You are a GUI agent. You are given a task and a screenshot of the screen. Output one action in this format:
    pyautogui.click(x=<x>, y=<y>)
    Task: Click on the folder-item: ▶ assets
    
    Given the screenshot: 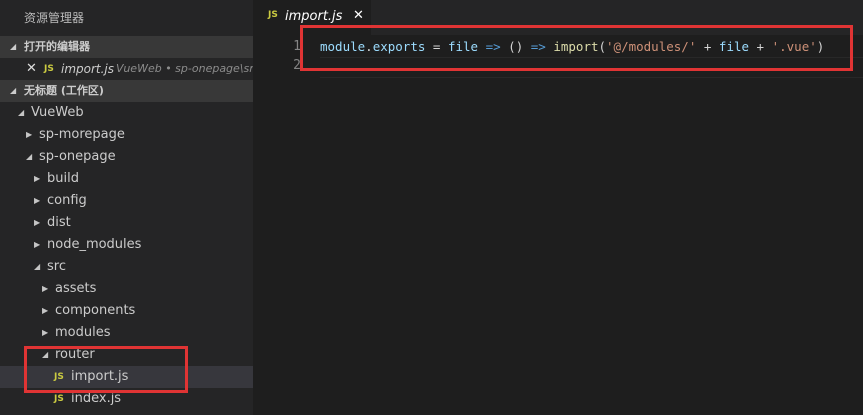 What is the action you would take?
    pyautogui.click(x=126, y=289)
    